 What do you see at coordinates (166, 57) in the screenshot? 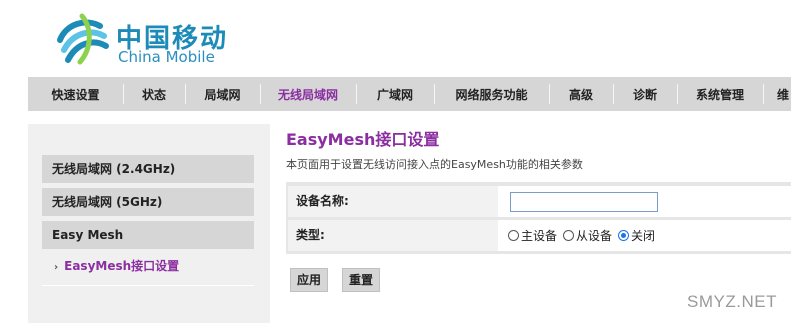
I see `logo-english-text: China Mobile` at bounding box center [166, 57].